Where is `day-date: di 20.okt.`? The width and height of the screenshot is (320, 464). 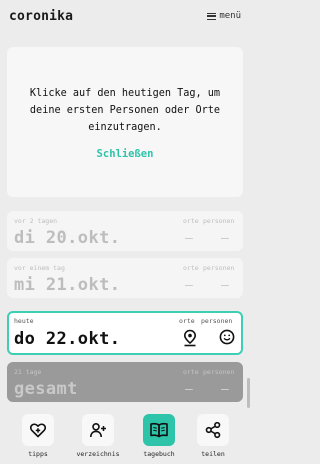 day-date: di 20.okt. is located at coordinates (67, 238).